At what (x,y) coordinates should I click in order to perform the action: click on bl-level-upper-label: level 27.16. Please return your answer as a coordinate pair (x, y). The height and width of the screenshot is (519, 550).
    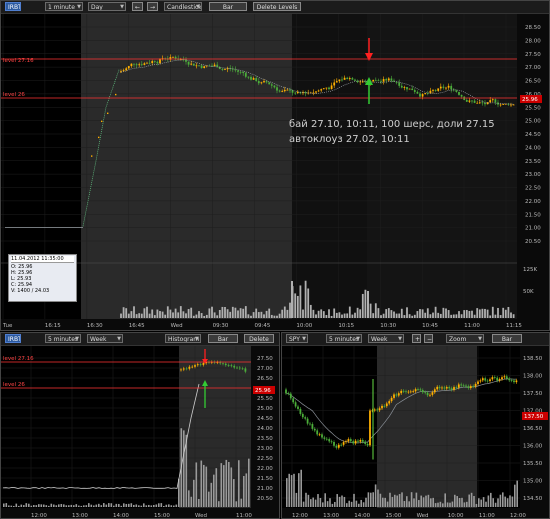
    Looking at the image, I should click on (18, 359).